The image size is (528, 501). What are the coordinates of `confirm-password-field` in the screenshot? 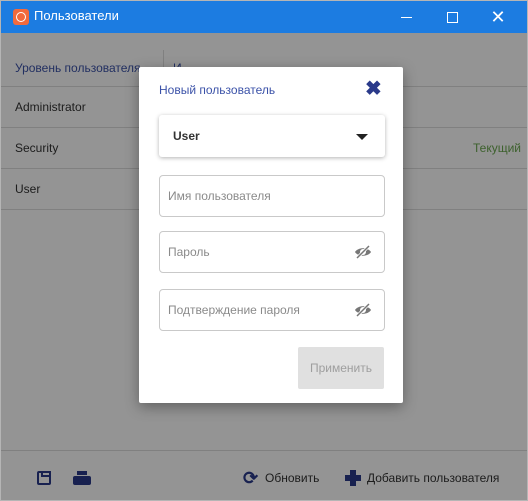 It's located at (272, 310).